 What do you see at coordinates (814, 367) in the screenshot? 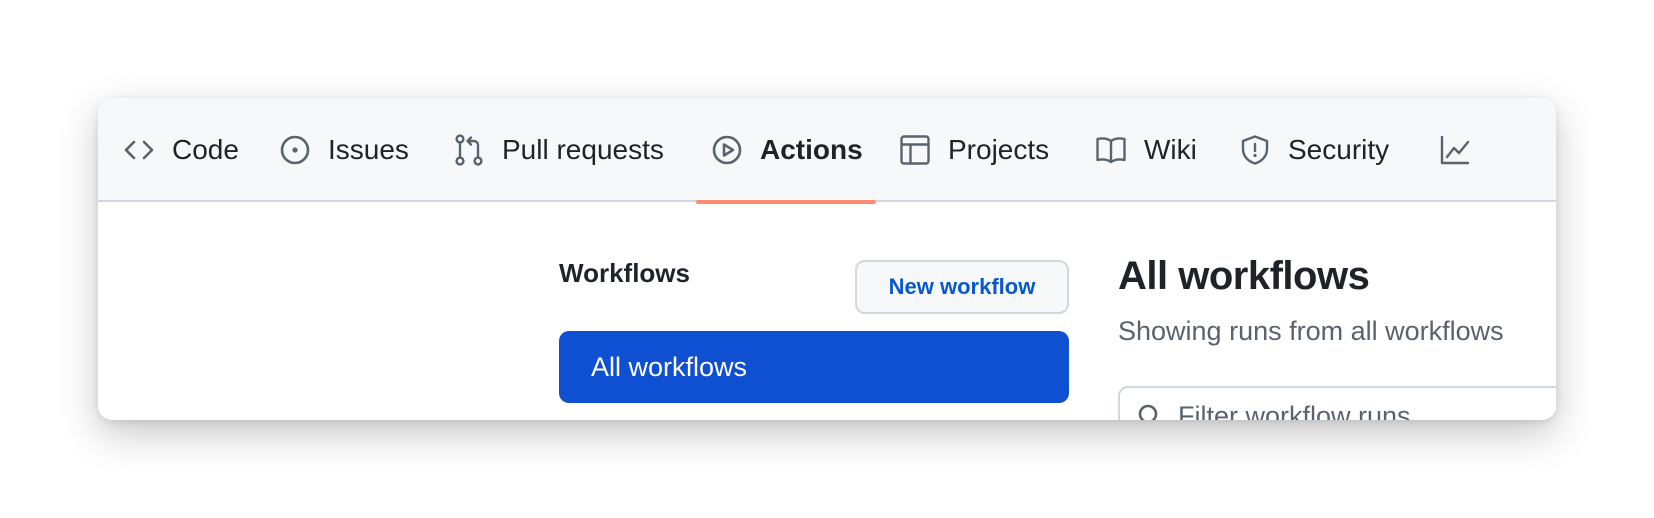
I see `sidebar-item-all-workflows: All workflows` at bounding box center [814, 367].